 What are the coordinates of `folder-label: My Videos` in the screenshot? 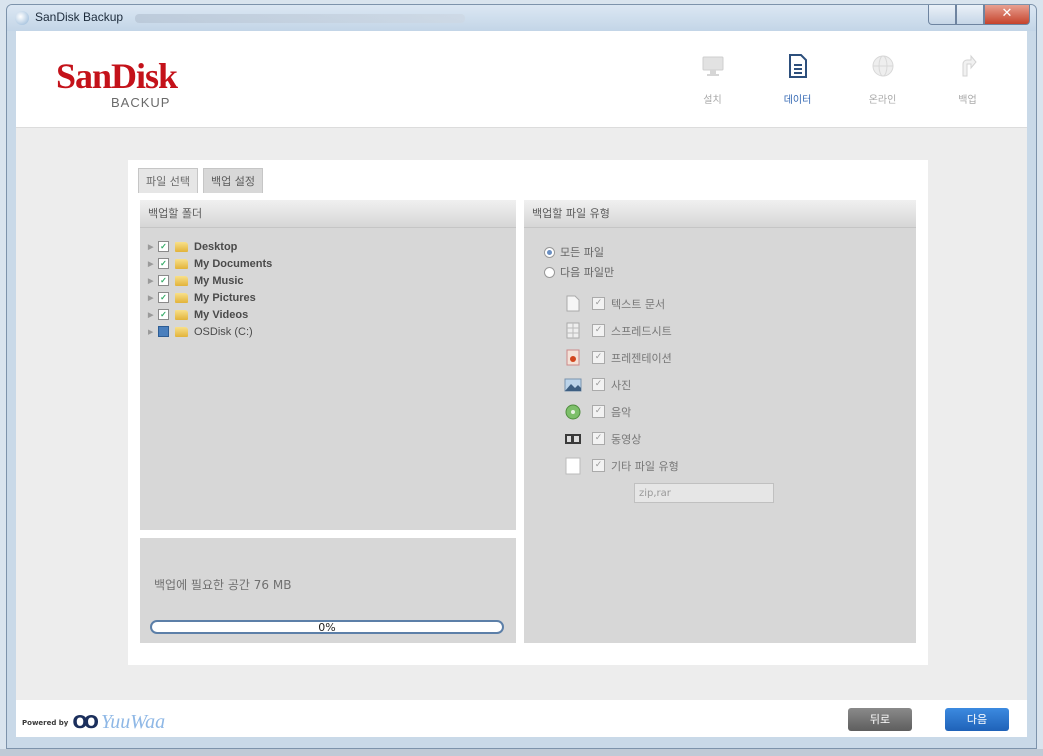 It's located at (221, 314).